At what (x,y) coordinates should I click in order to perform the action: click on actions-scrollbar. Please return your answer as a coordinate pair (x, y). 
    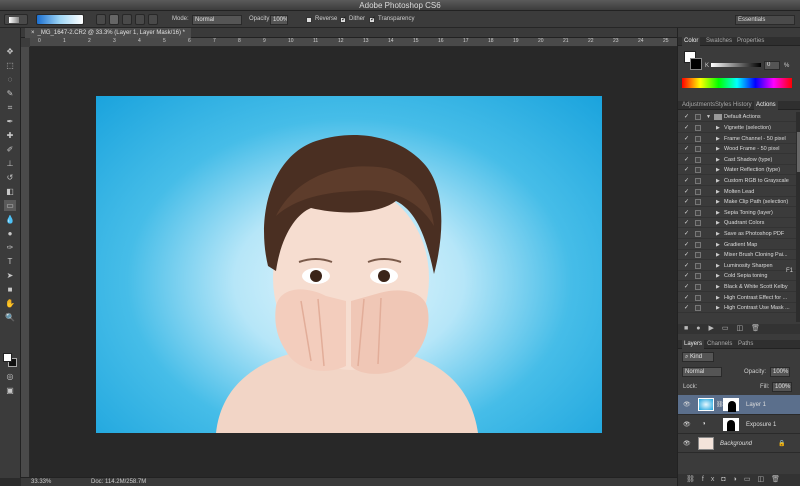
    Looking at the image, I should click on (798, 217).